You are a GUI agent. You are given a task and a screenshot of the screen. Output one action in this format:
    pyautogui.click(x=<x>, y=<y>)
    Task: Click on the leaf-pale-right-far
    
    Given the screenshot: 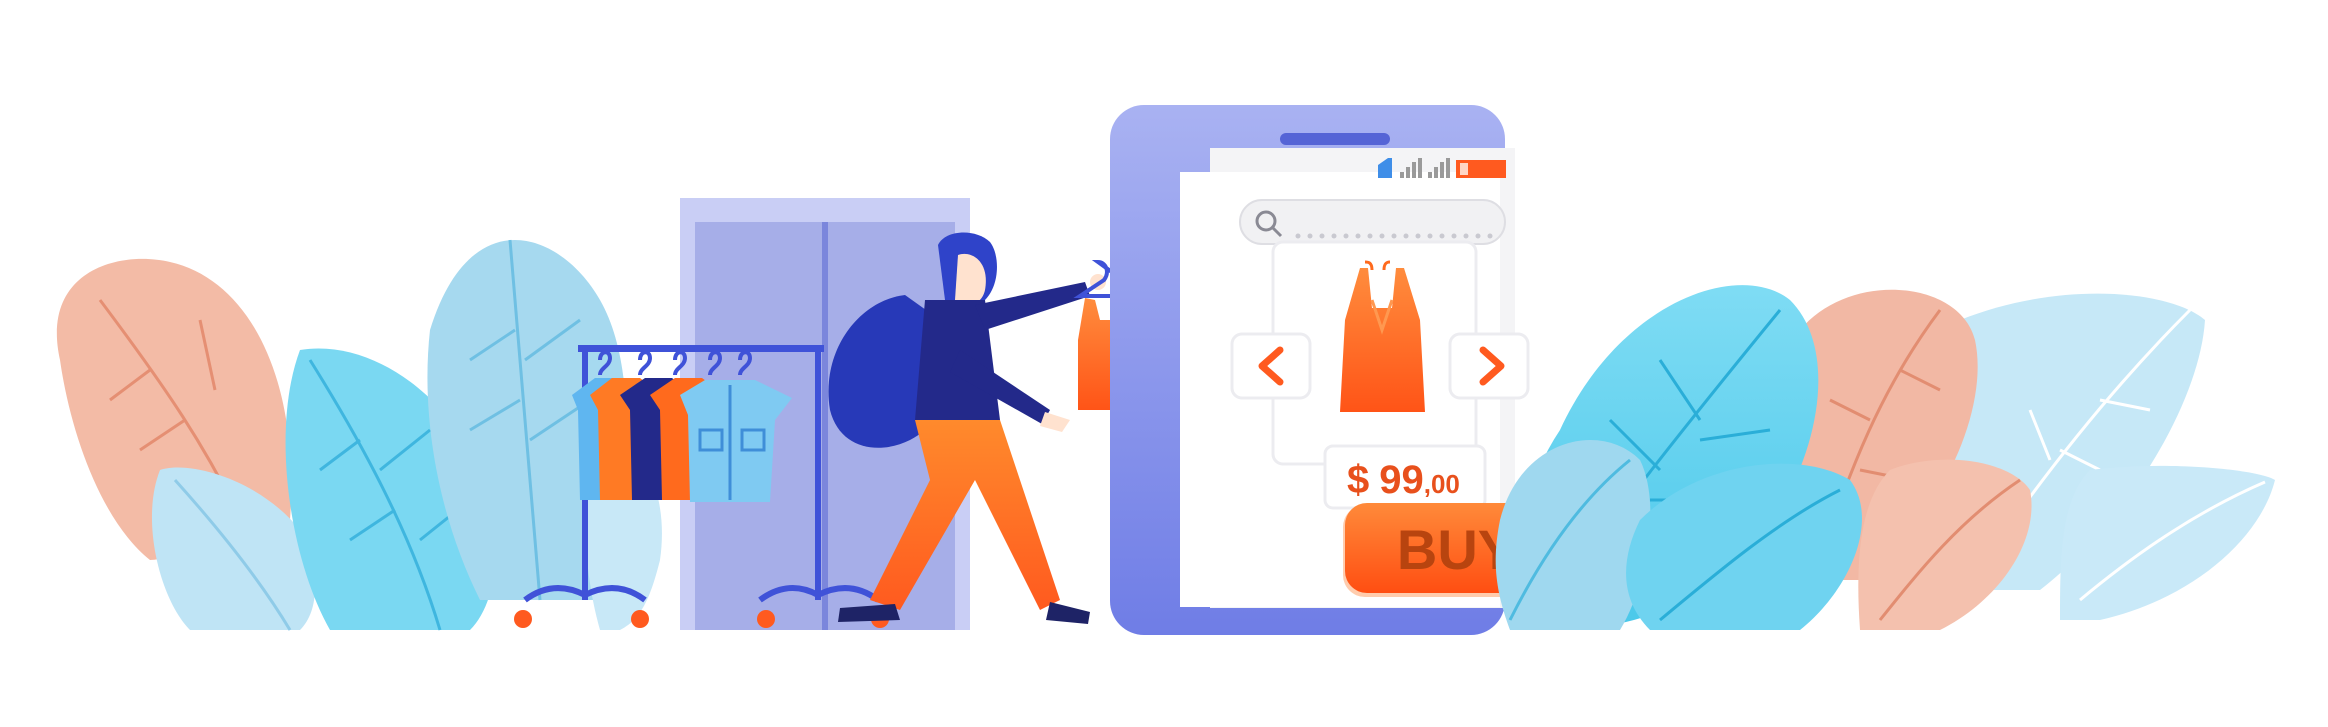 What is the action you would take?
    pyautogui.click(x=2167, y=542)
    